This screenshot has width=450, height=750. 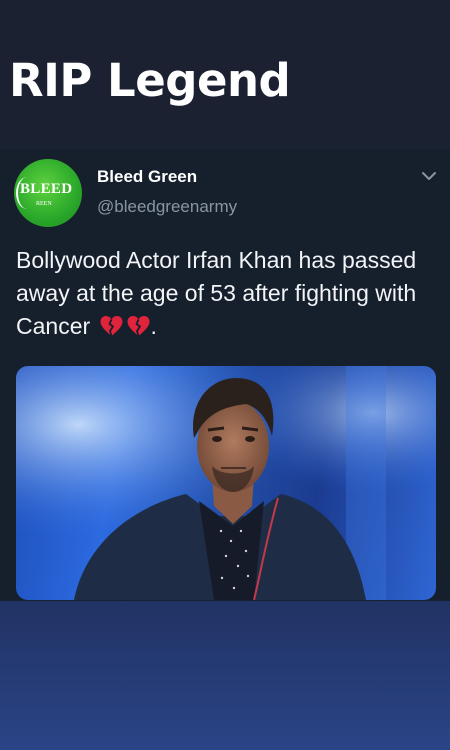 I want to click on tweet-suffix: ., so click(x=153, y=326).